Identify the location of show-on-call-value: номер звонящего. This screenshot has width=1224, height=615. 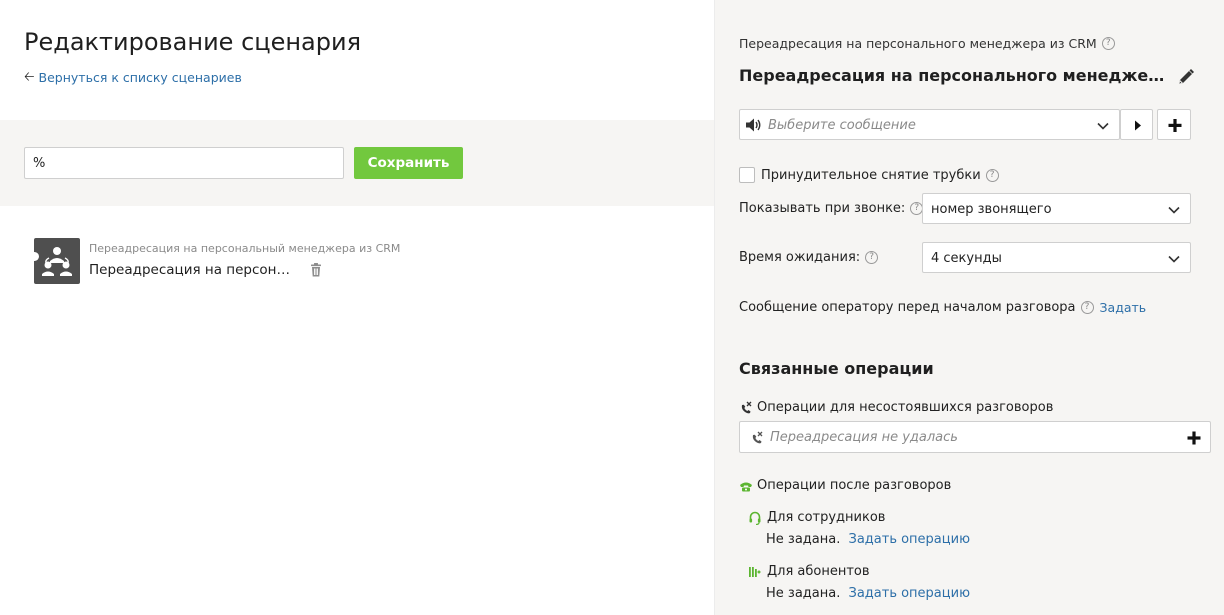
(991, 209).